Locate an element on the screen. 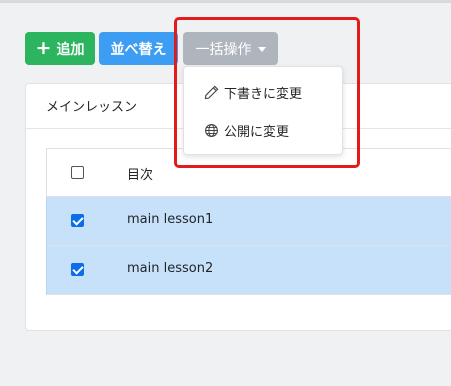 The height and width of the screenshot is (386, 451). plus-icon: + is located at coordinates (43, 48).